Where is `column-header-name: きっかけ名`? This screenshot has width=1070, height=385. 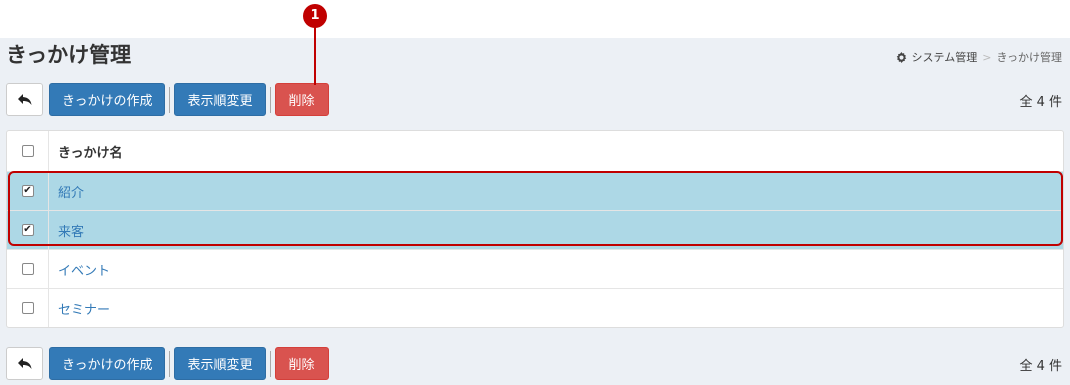
column-header-name: きっかけ名 is located at coordinates (90, 153).